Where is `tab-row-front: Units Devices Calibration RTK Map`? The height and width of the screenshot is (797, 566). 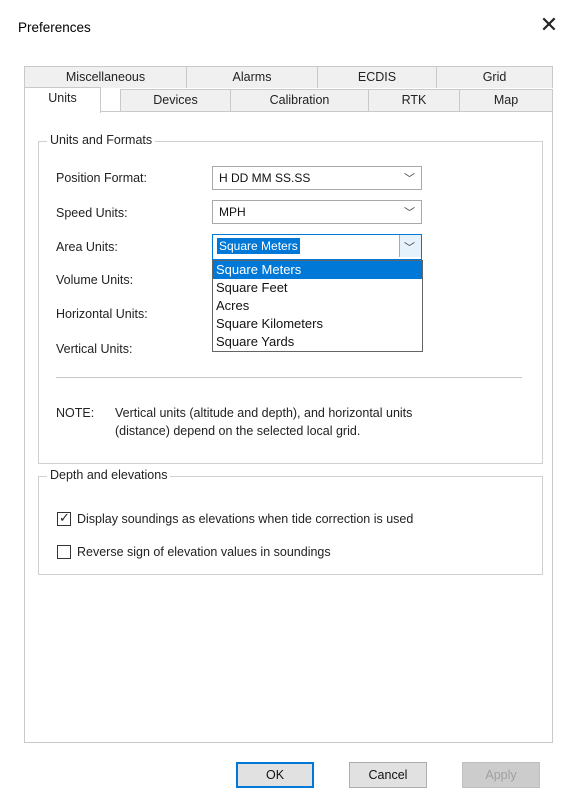
tab-row-front: Units Devices Calibration RTK Map is located at coordinates (288, 100).